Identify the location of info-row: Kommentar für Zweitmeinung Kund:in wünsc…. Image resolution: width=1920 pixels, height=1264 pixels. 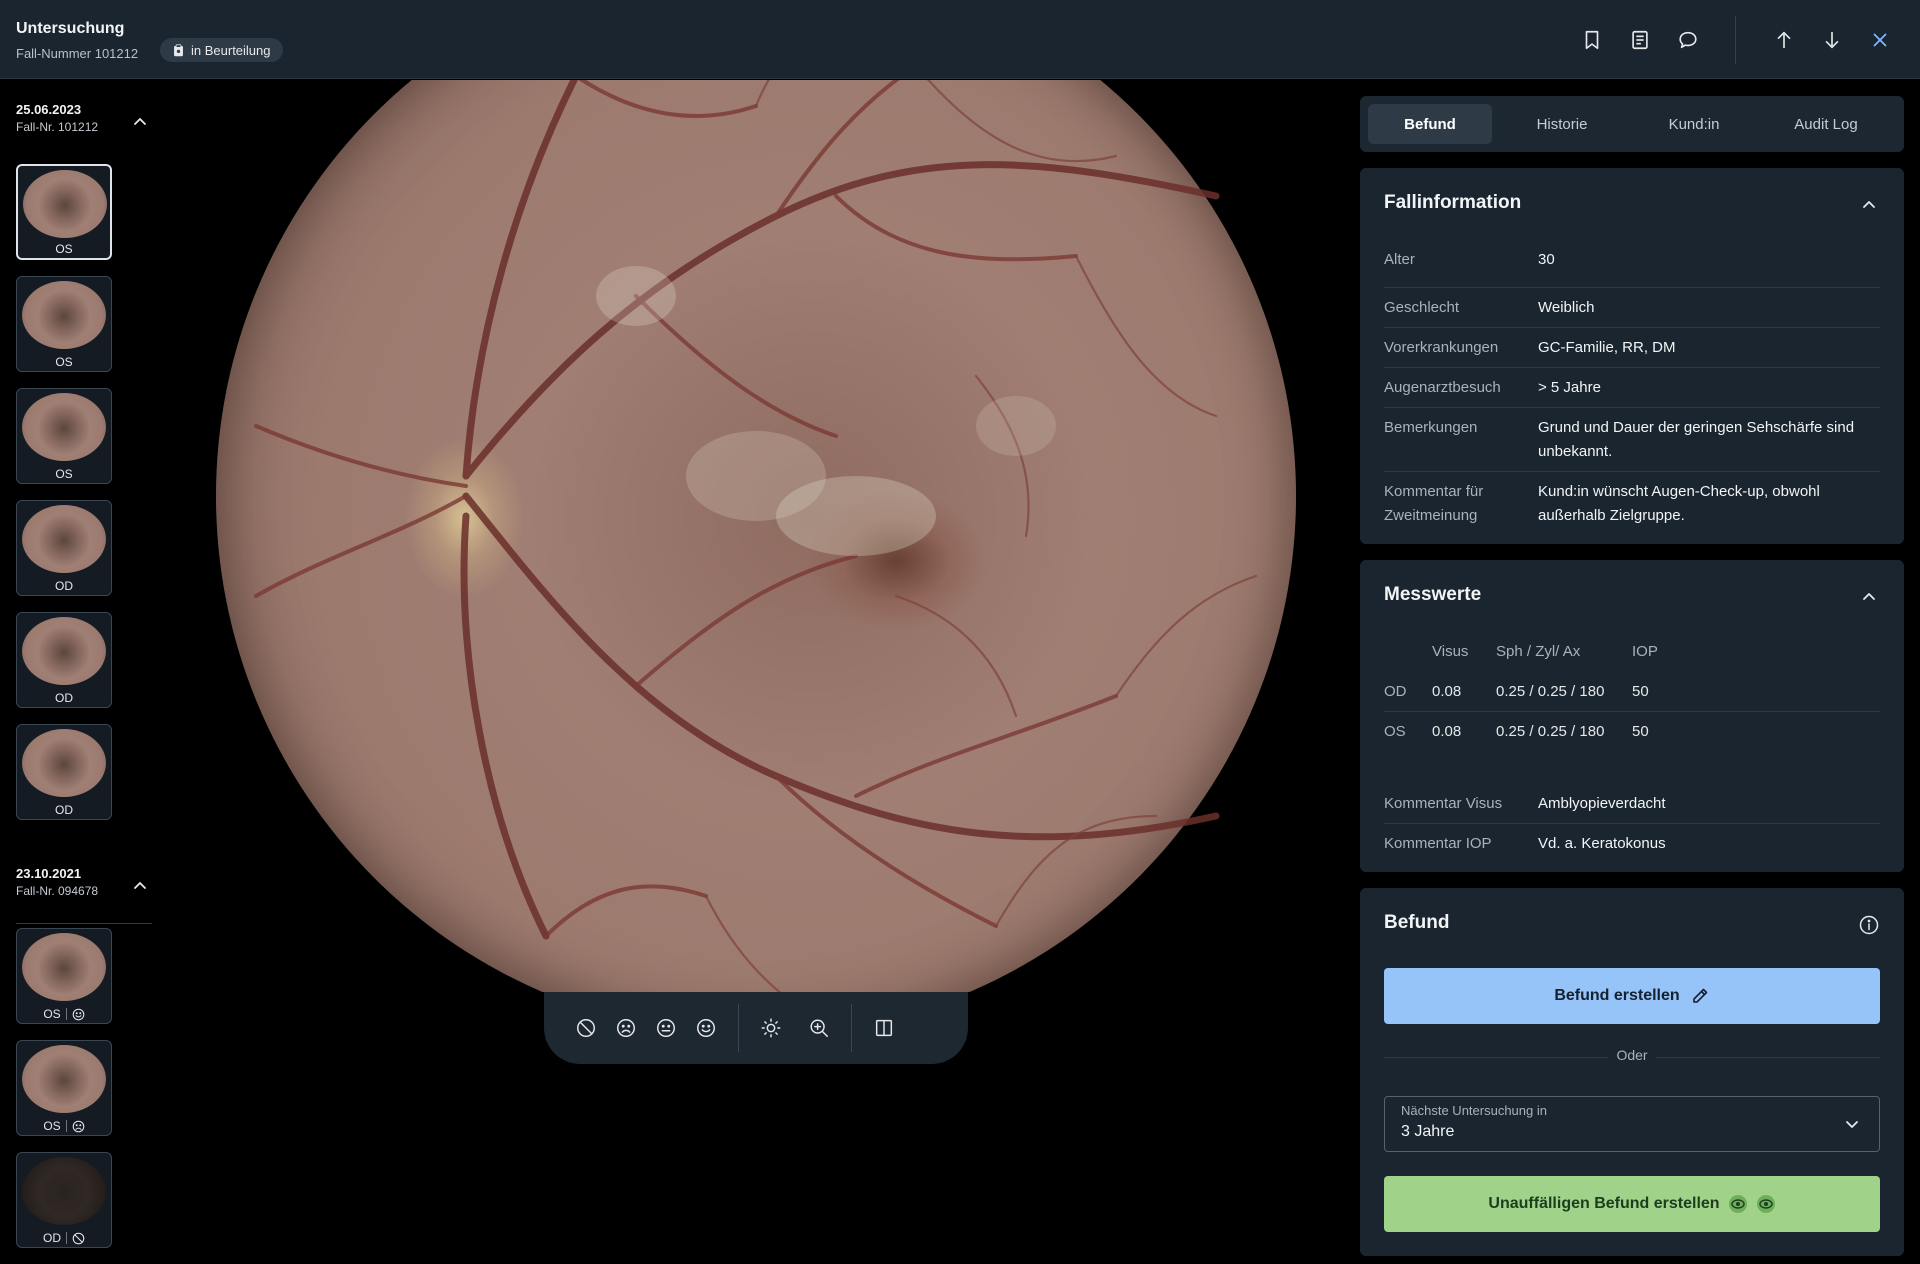
(1632, 504).